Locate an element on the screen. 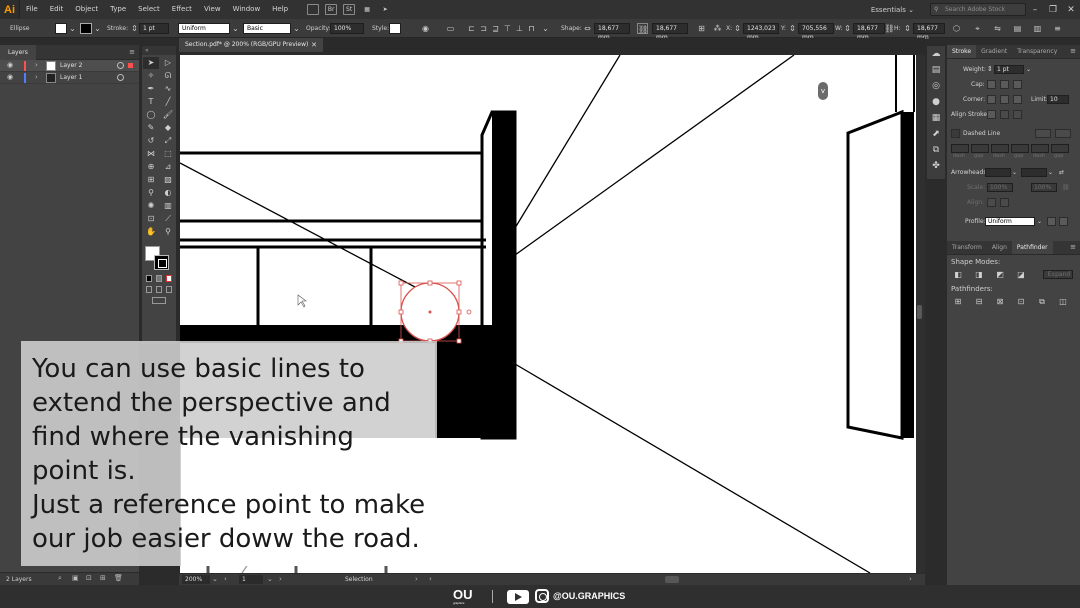 The height and width of the screenshot is (608, 1080). tab-transparency: Transparency is located at coordinates (1037, 51).